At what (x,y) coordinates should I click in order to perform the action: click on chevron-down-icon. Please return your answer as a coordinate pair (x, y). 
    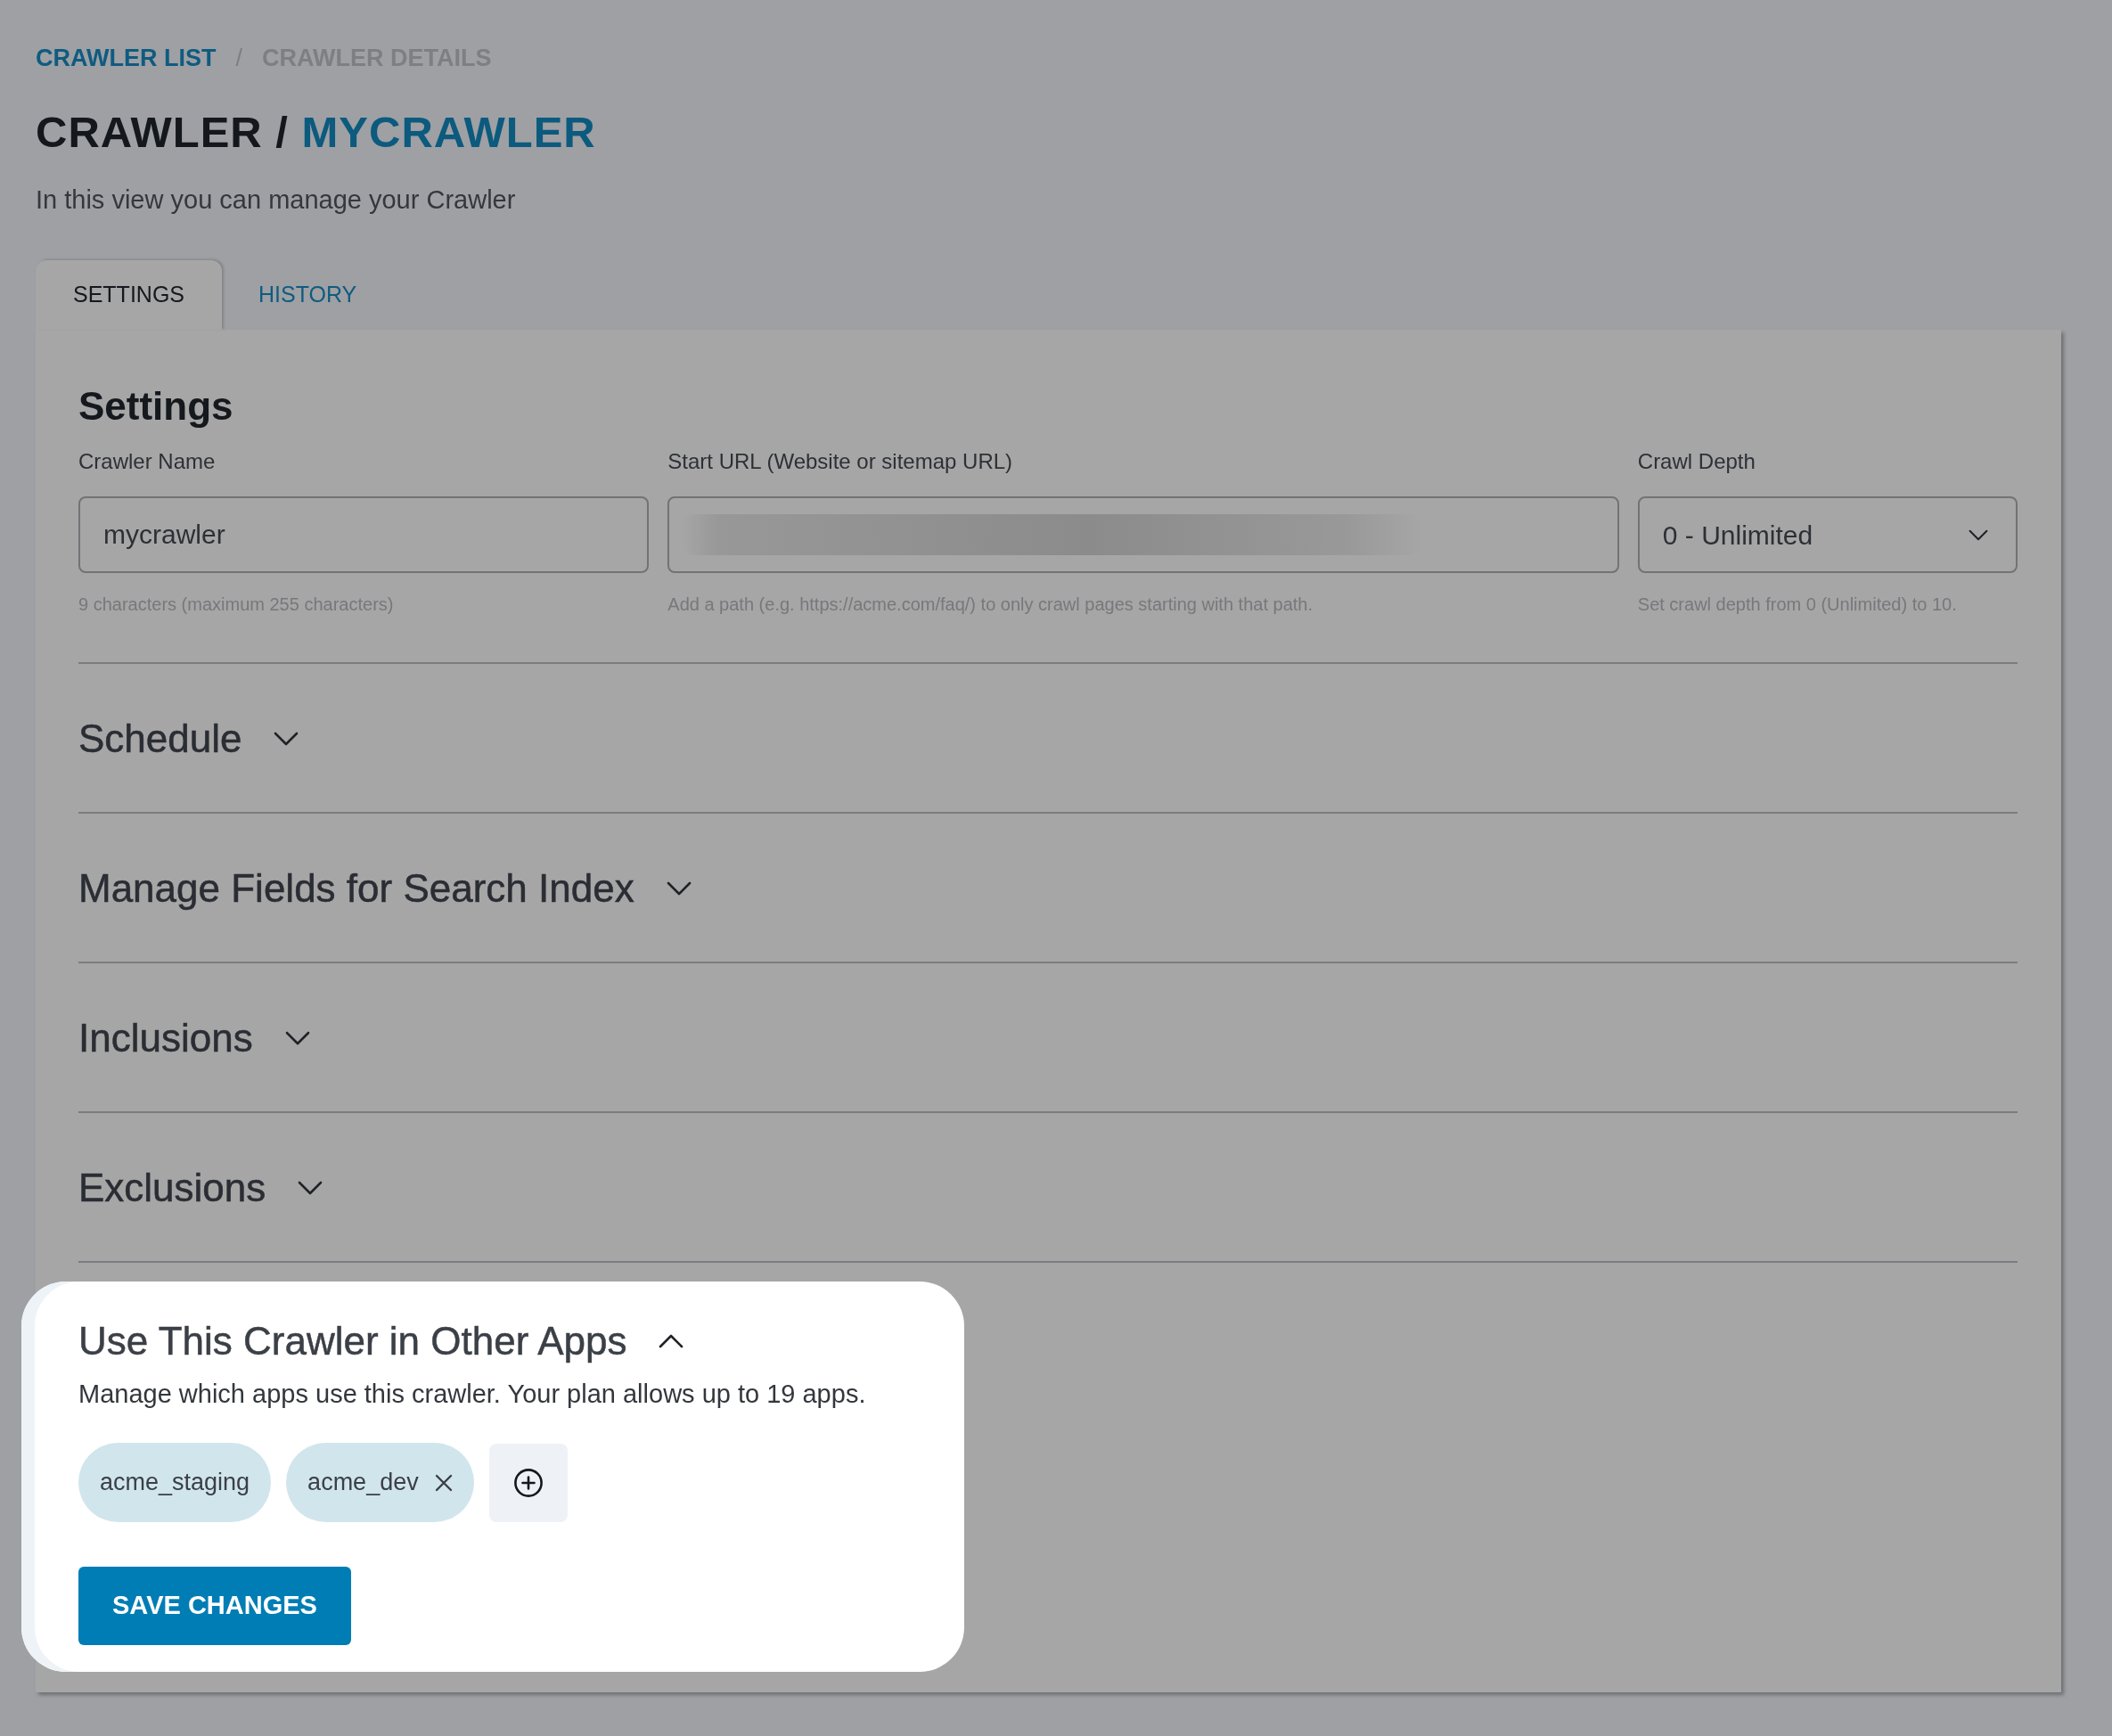
    Looking at the image, I should click on (1978, 534).